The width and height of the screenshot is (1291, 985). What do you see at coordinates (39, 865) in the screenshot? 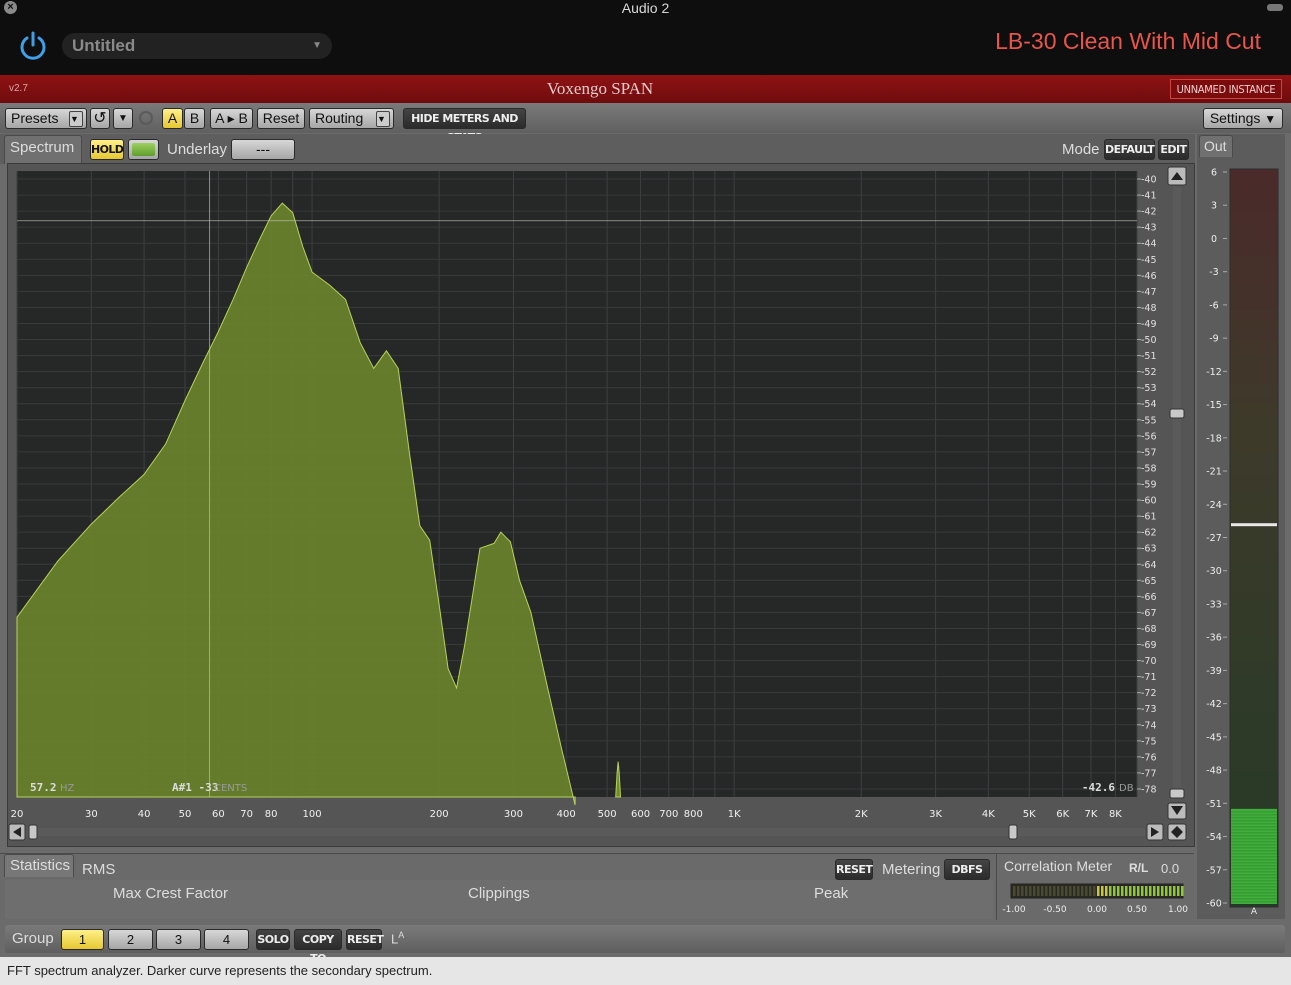
I see `tab-statistics: Statistics` at bounding box center [39, 865].